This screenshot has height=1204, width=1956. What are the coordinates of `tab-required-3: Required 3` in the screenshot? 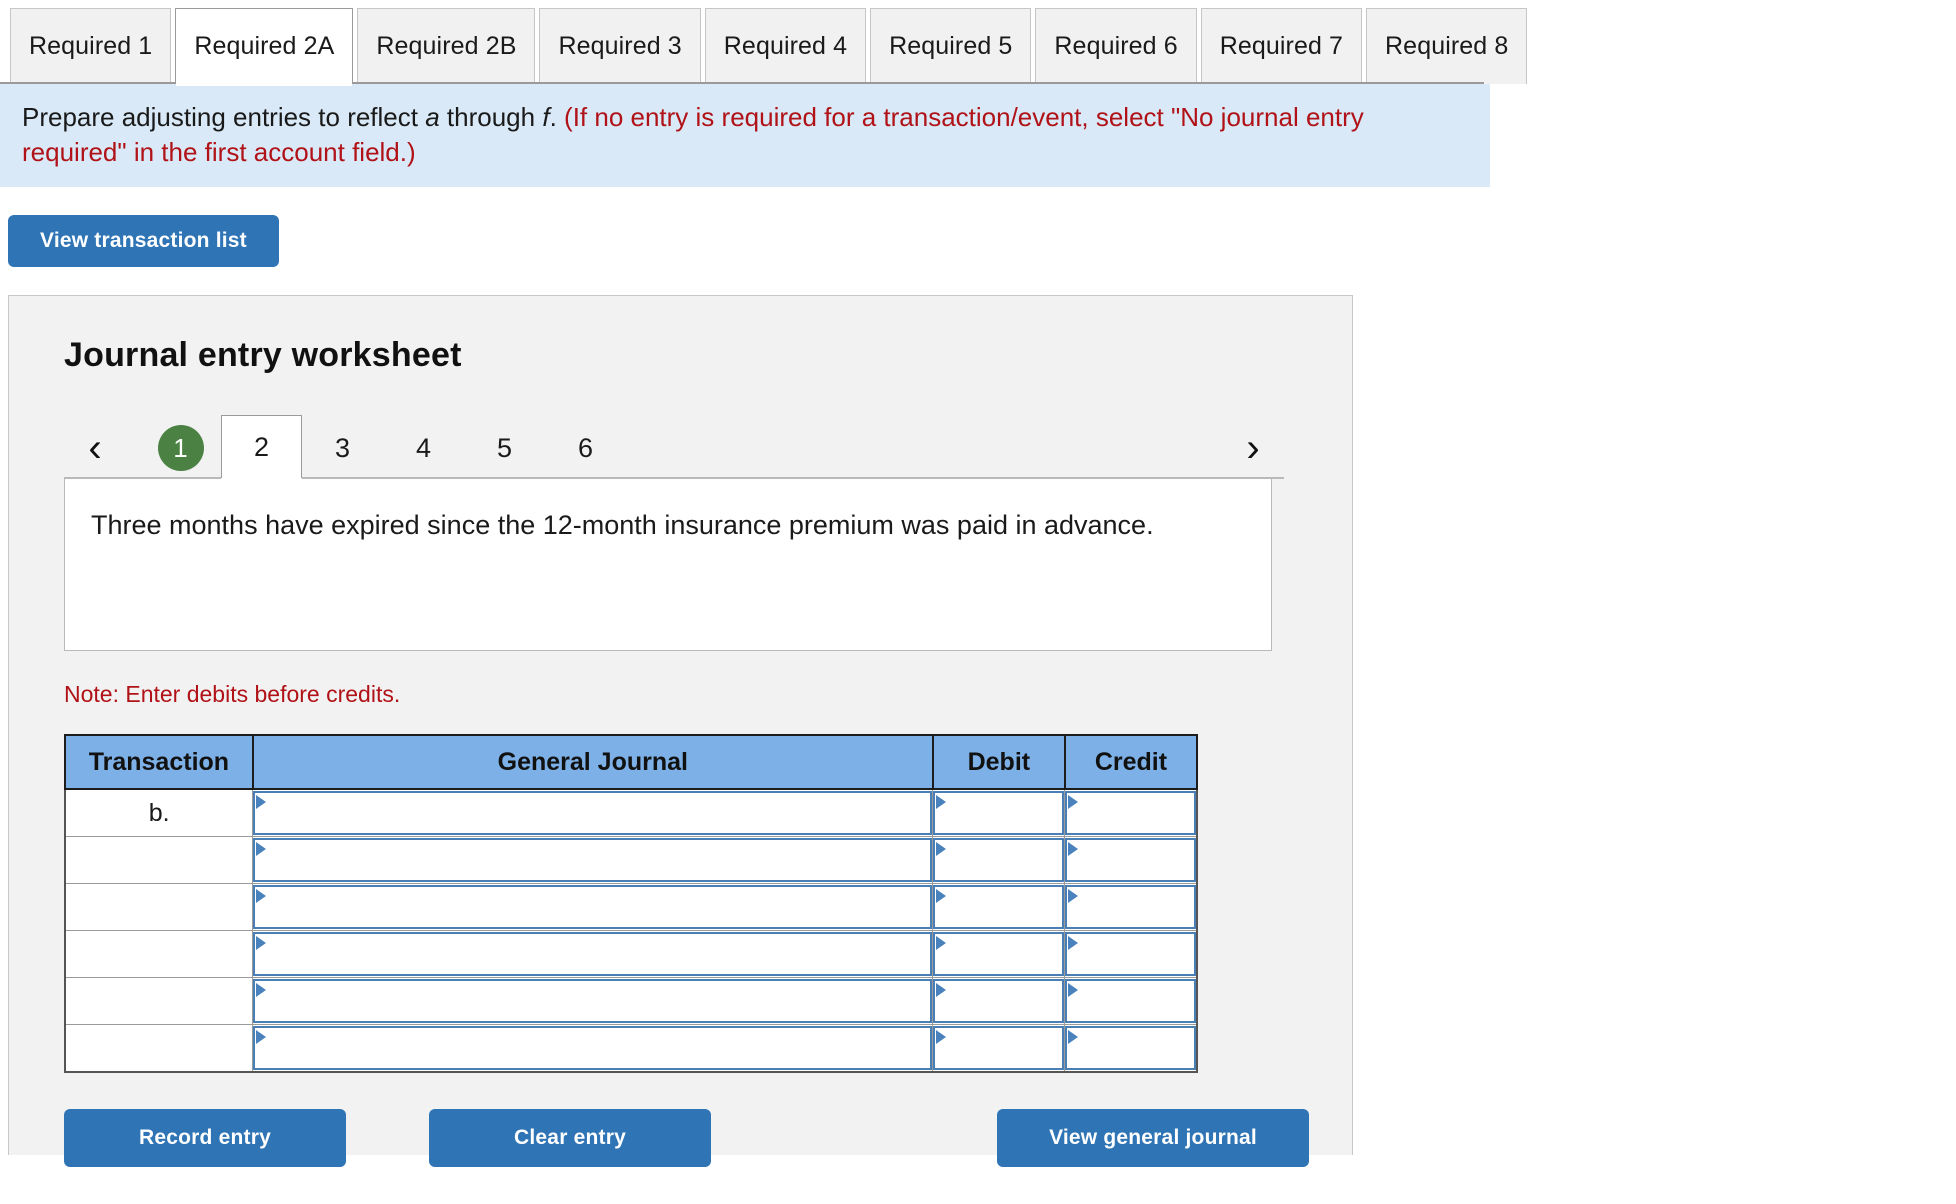 It's located at (620, 46).